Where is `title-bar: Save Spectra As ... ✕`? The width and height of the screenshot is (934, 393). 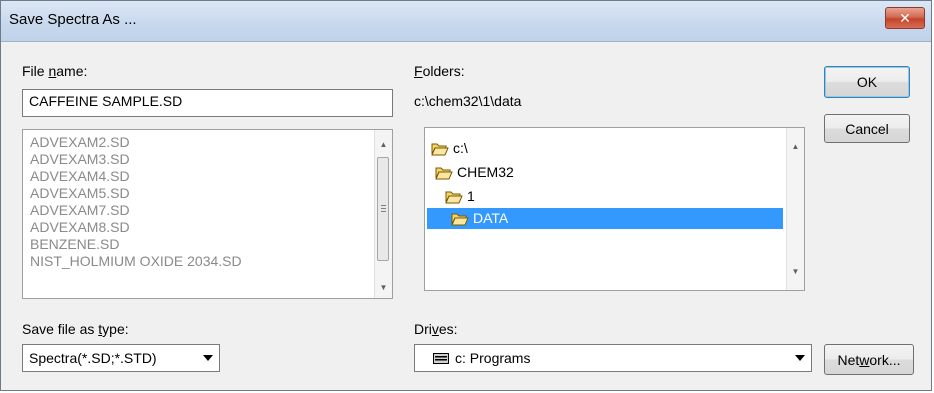 title-bar: Save Spectra As ... ✕ is located at coordinates (466, 21).